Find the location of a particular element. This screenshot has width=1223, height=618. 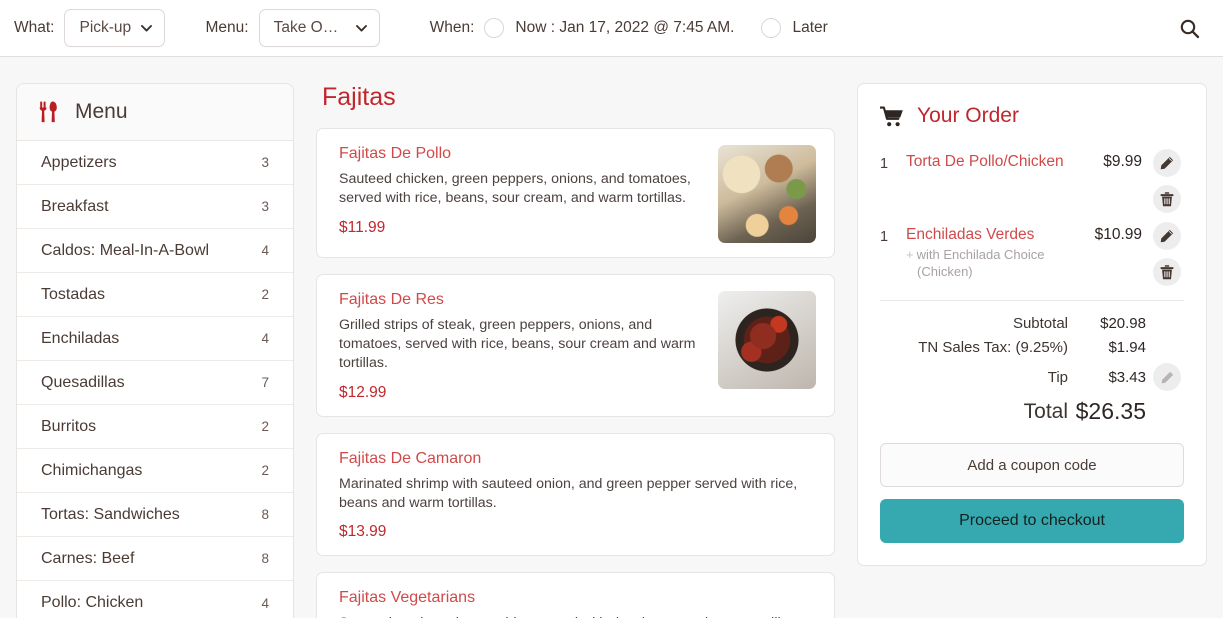

page-title: Fajitas is located at coordinates (359, 97).